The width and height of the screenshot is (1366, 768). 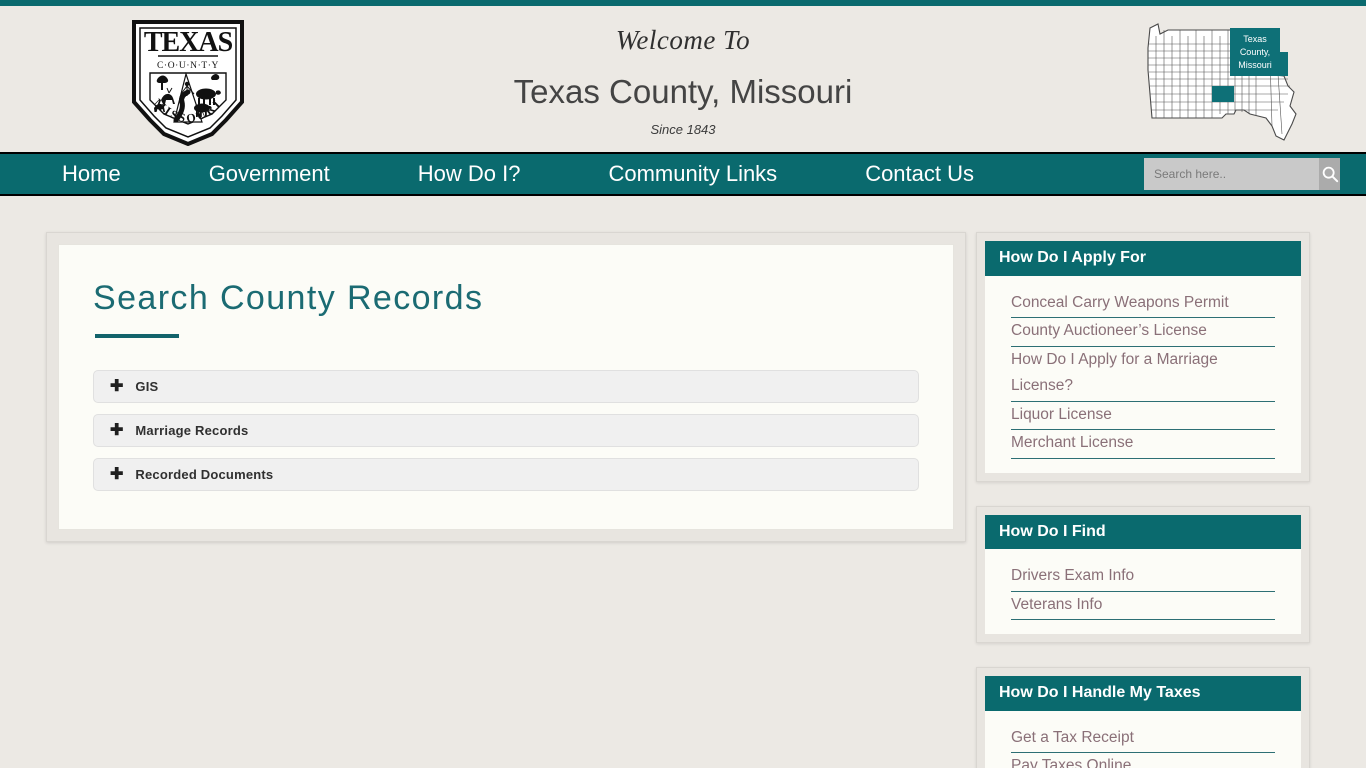 I want to click on county-seal-icon: TEXAS C·O·U·N·T·Y MISSOURI, so click(x=188, y=83).